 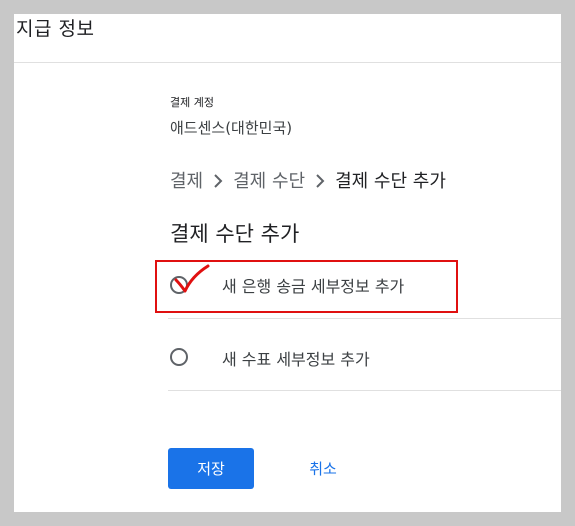 What do you see at coordinates (211, 468) in the screenshot?
I see `save-button: 저장` at bounding box center [211, 468].